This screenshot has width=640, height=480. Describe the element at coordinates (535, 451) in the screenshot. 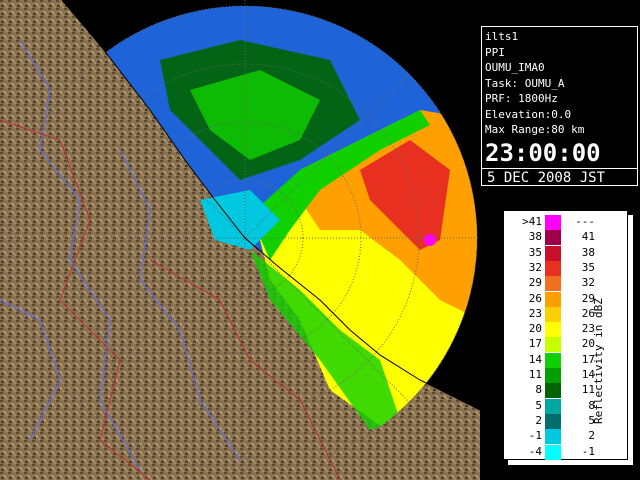

I see `legend-low-value: -4` at that location.